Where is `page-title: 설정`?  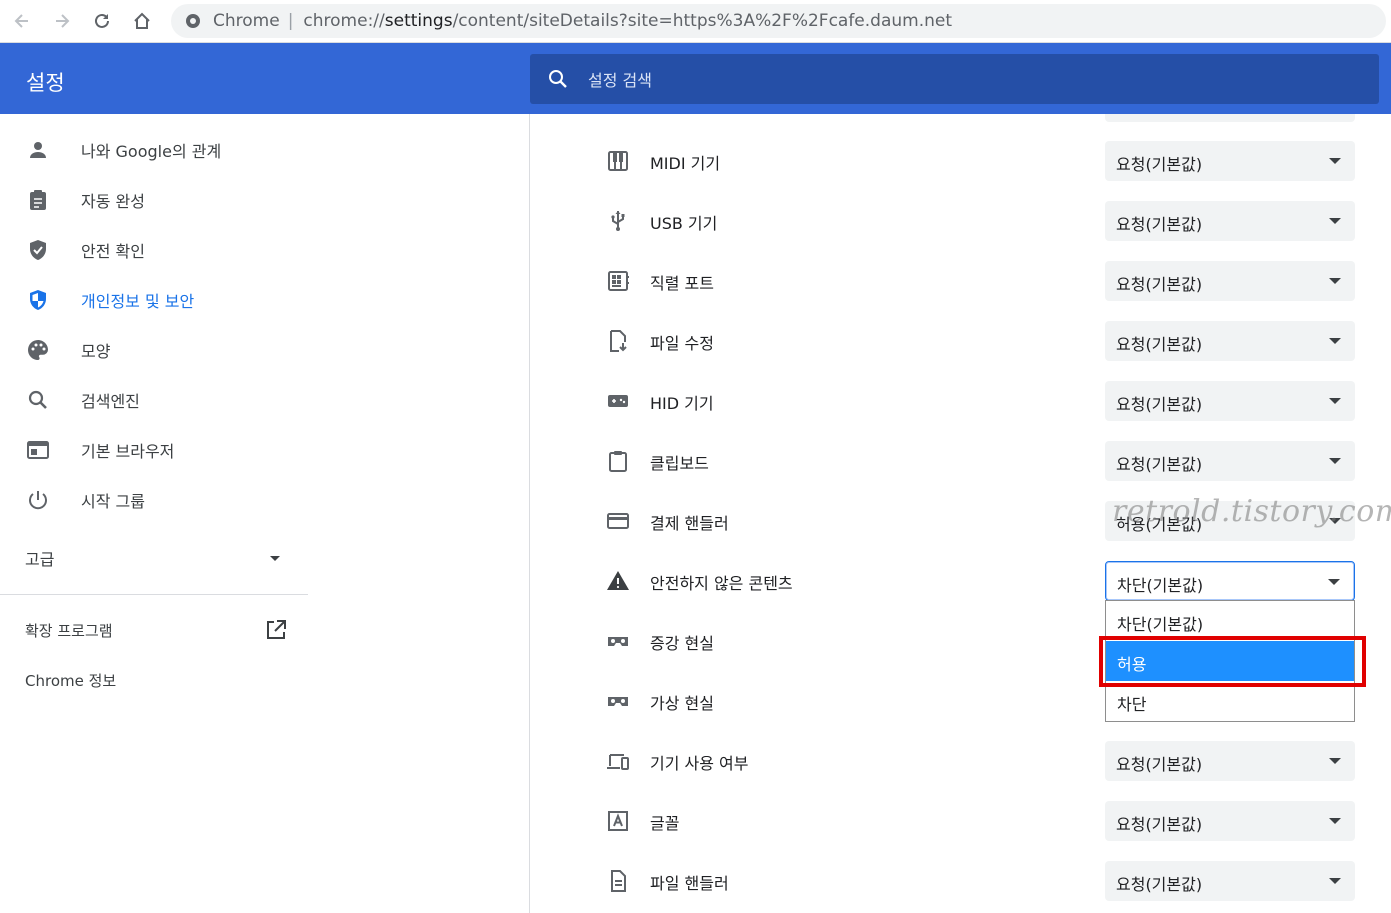 page-title: 설정 is located at coordinates (45, 83).